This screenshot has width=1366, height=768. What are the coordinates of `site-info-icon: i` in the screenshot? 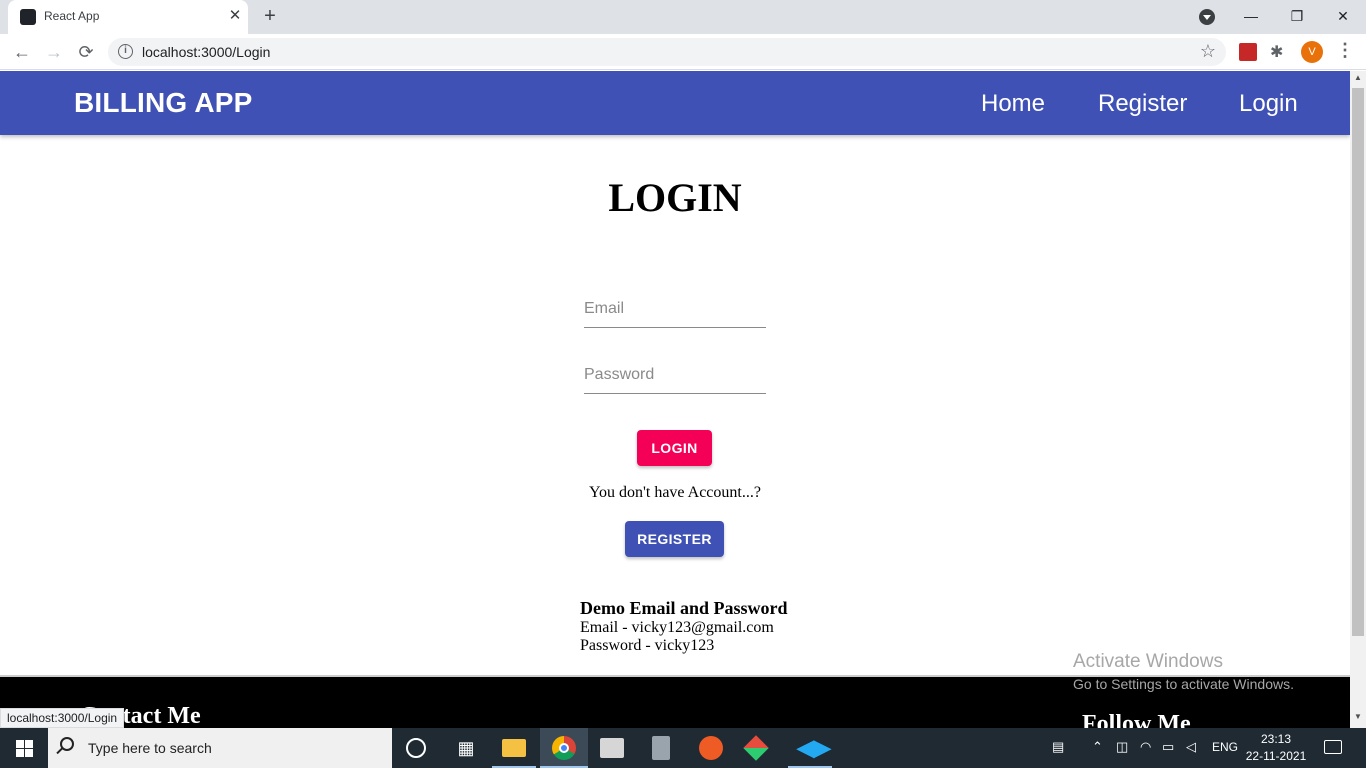 It's located at (125, 51).